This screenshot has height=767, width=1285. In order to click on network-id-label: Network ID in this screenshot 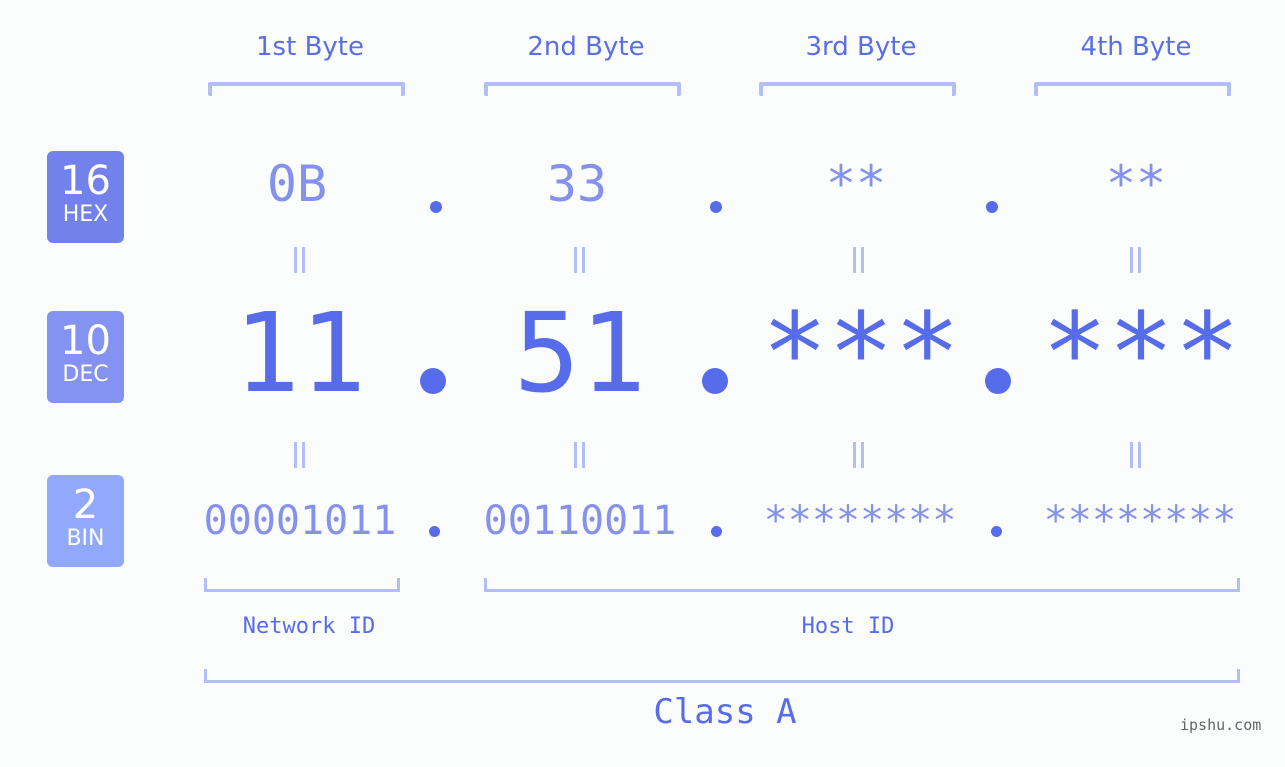, I will do `click(309, 626)`.